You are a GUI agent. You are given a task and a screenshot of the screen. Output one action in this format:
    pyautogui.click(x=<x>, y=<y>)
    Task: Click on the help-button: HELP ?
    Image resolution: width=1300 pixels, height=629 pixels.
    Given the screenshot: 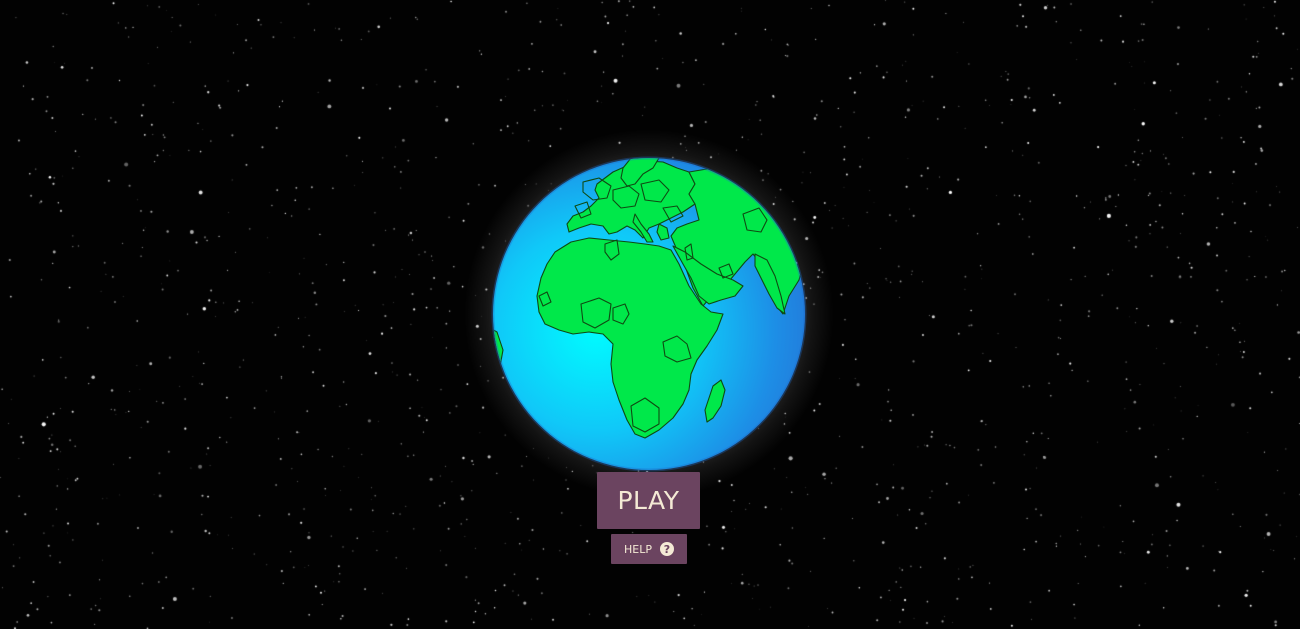 What is the action you would take?
    pyautogui.click(x=649, y=549)
    